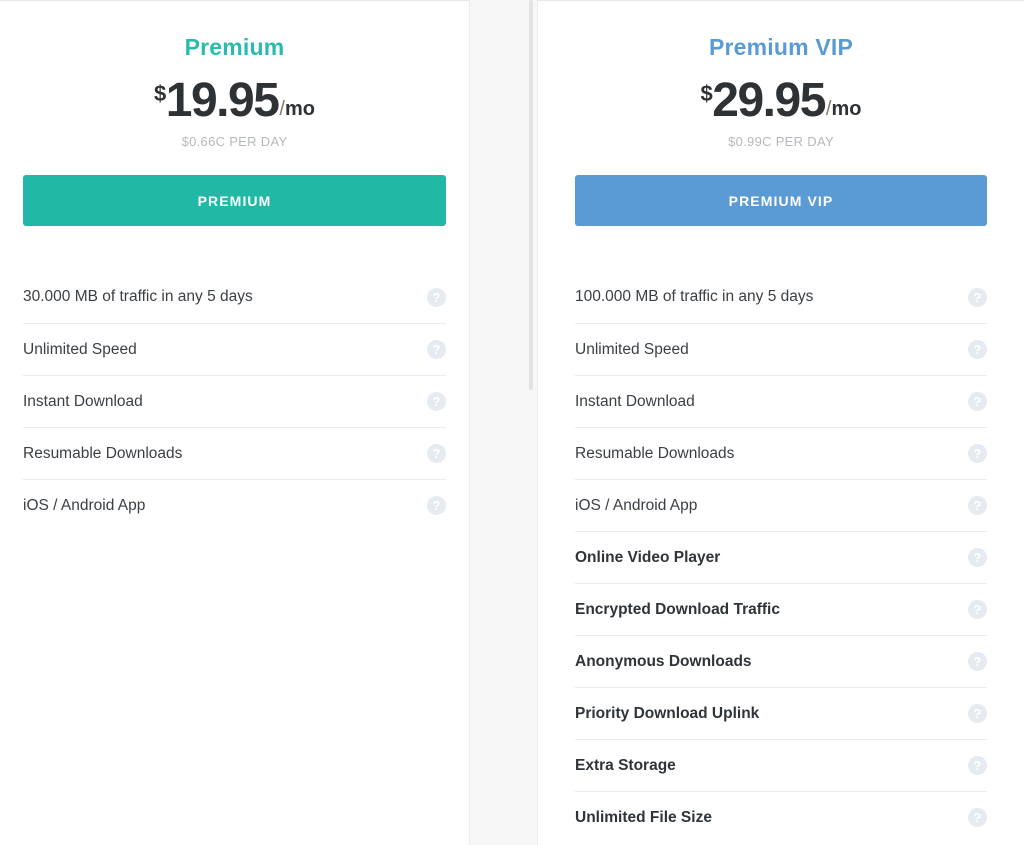 The image size is (1024, 845). I want to click on list-item: Online Video Player ?, so click(781, 557).